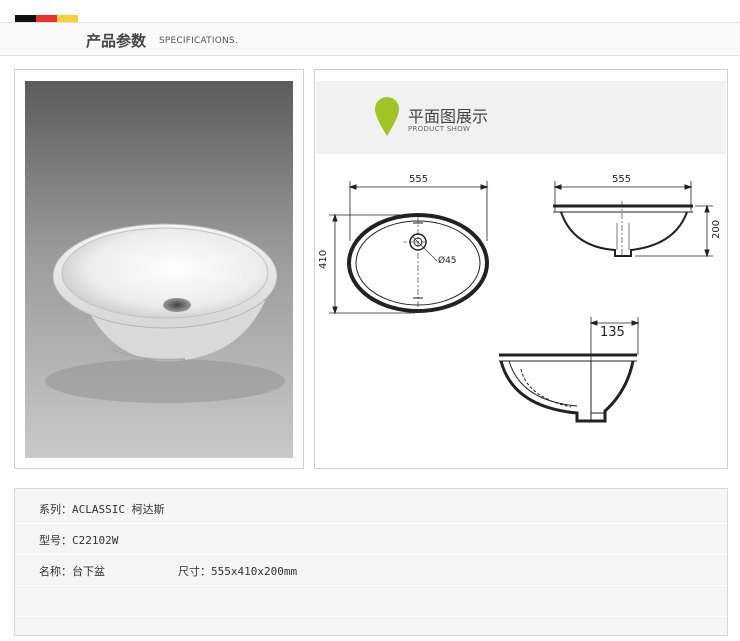 The image size is (740, 641). I want to click on section-offset-label: 135, so click(612, 332).